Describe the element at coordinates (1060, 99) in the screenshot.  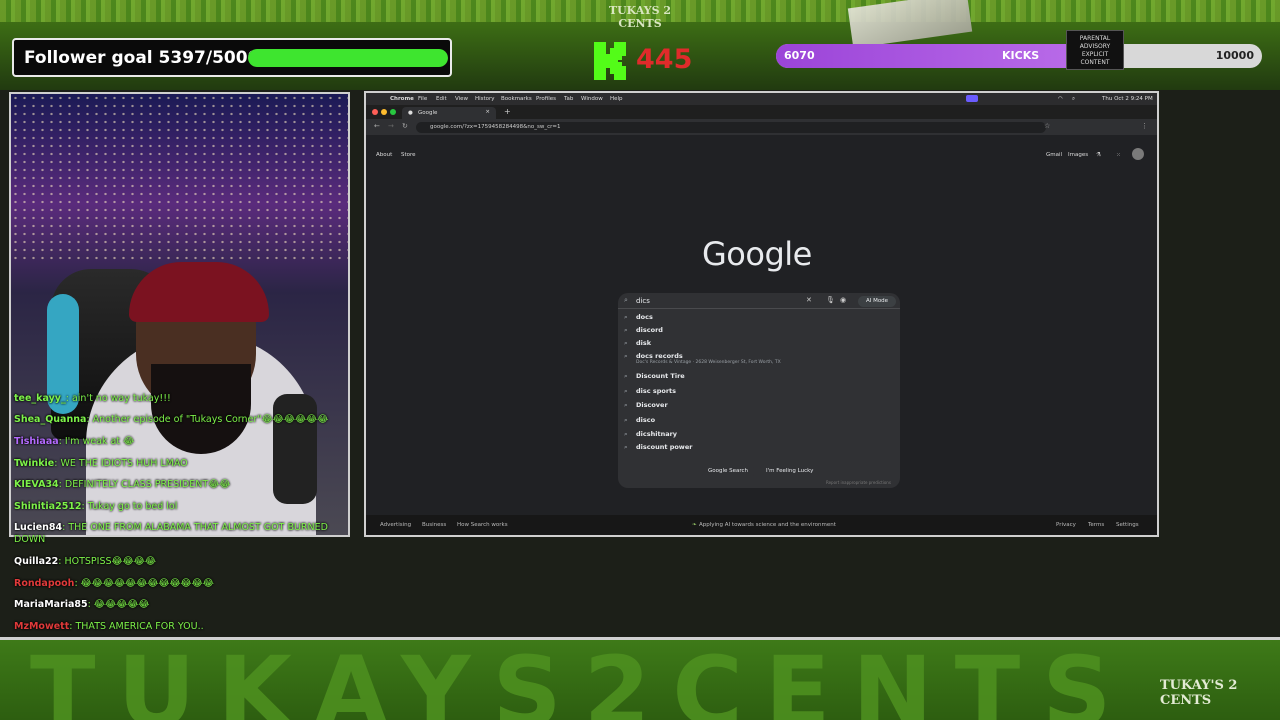
I see `wifi-icon: ◠` at that location.